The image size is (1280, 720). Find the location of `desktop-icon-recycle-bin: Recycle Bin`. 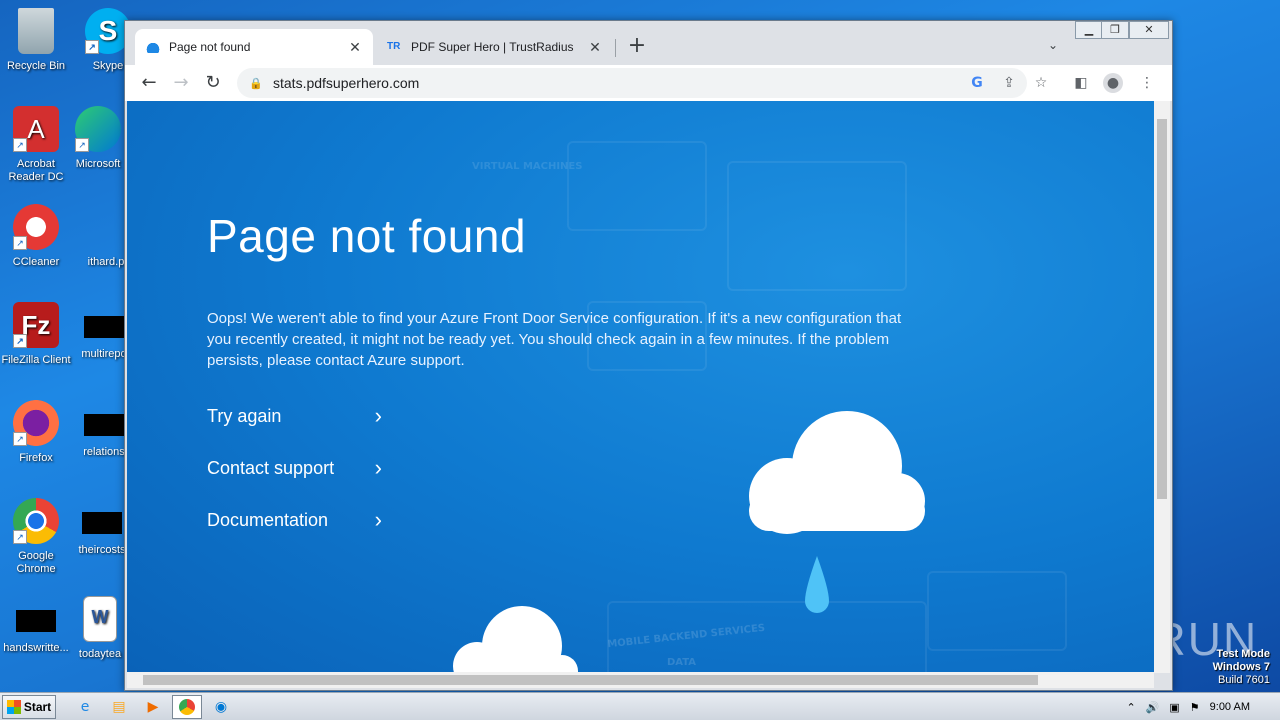

desktop-icon-recycle-bin: Recycle Bin is located at coordinates (36, 40).